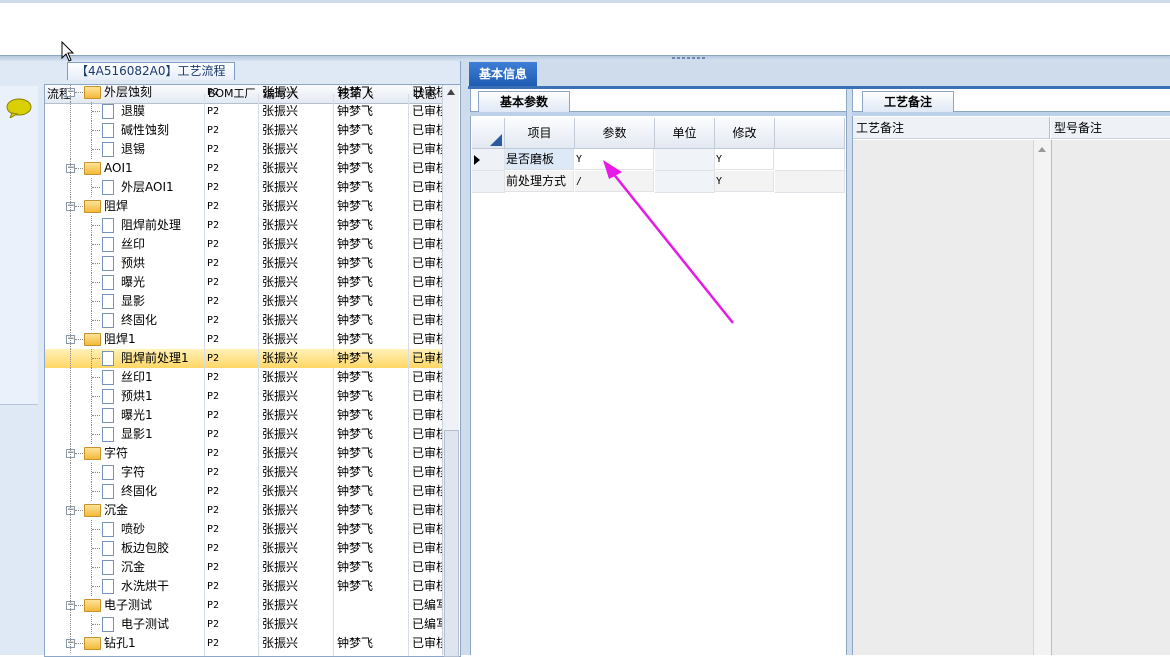 The image size is (1170, 657). Describe the element at coordinates (245, 643) in the screenshot. I see `tree-row: −钻孔1P2张振兴钟梦飞已审核` at that location.